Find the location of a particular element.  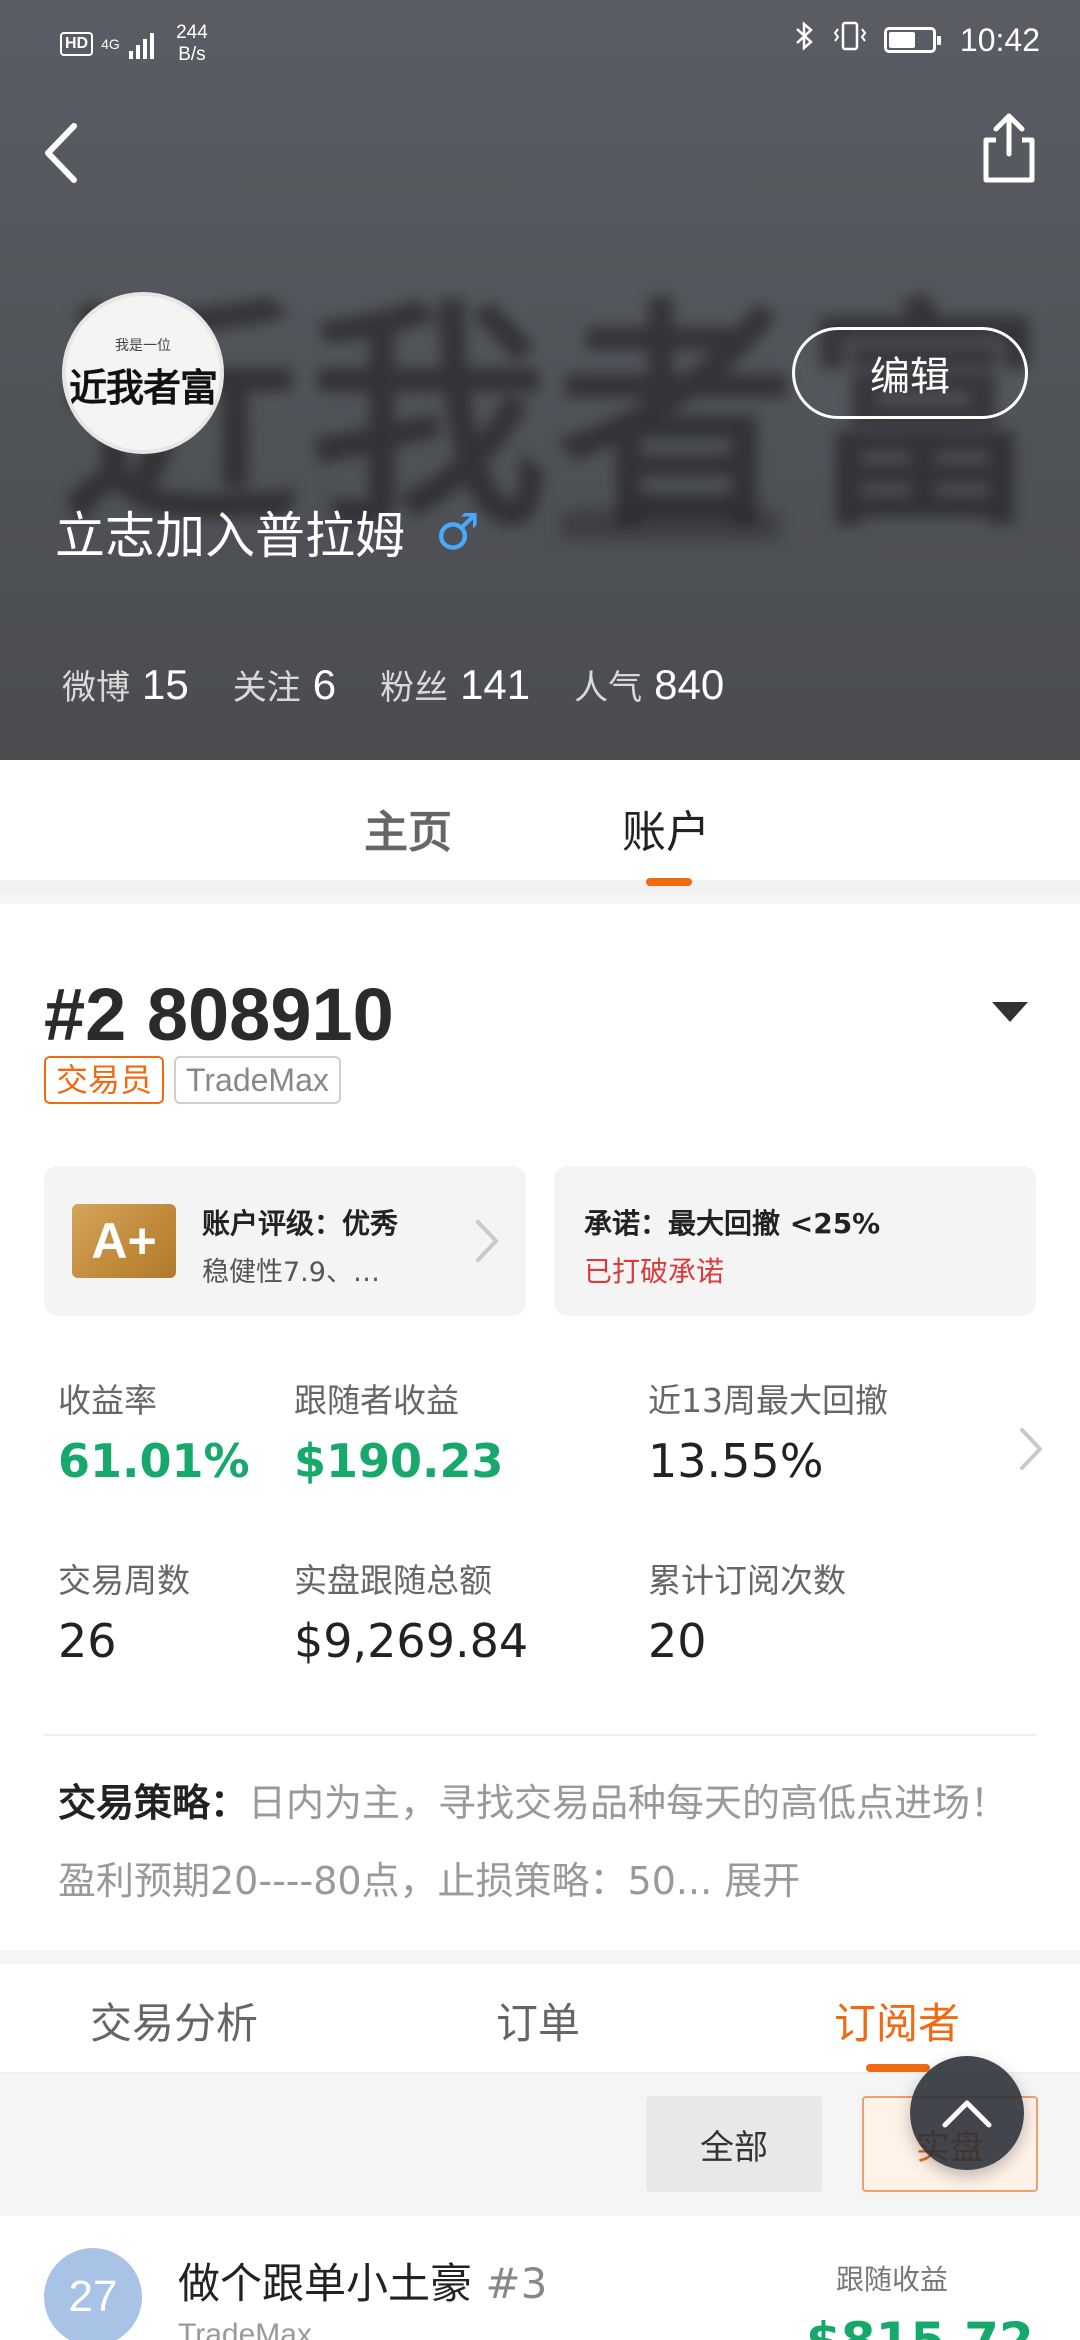

chevron-up-icon is located at coordinates (967, 2114).